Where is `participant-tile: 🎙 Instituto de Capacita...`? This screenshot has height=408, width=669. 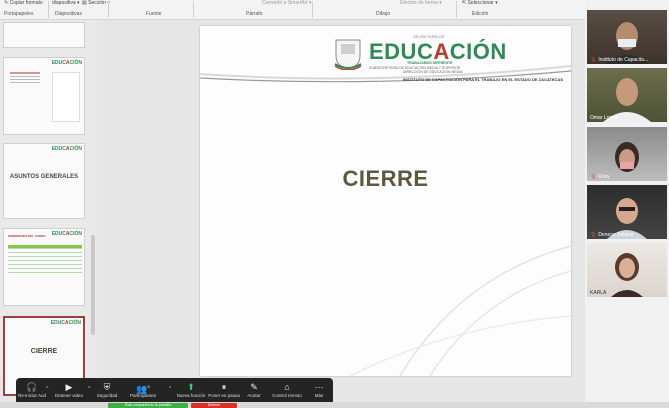
participant-tile: 🎙 Instituto de Capacita... is located at coordinates (627, 37).